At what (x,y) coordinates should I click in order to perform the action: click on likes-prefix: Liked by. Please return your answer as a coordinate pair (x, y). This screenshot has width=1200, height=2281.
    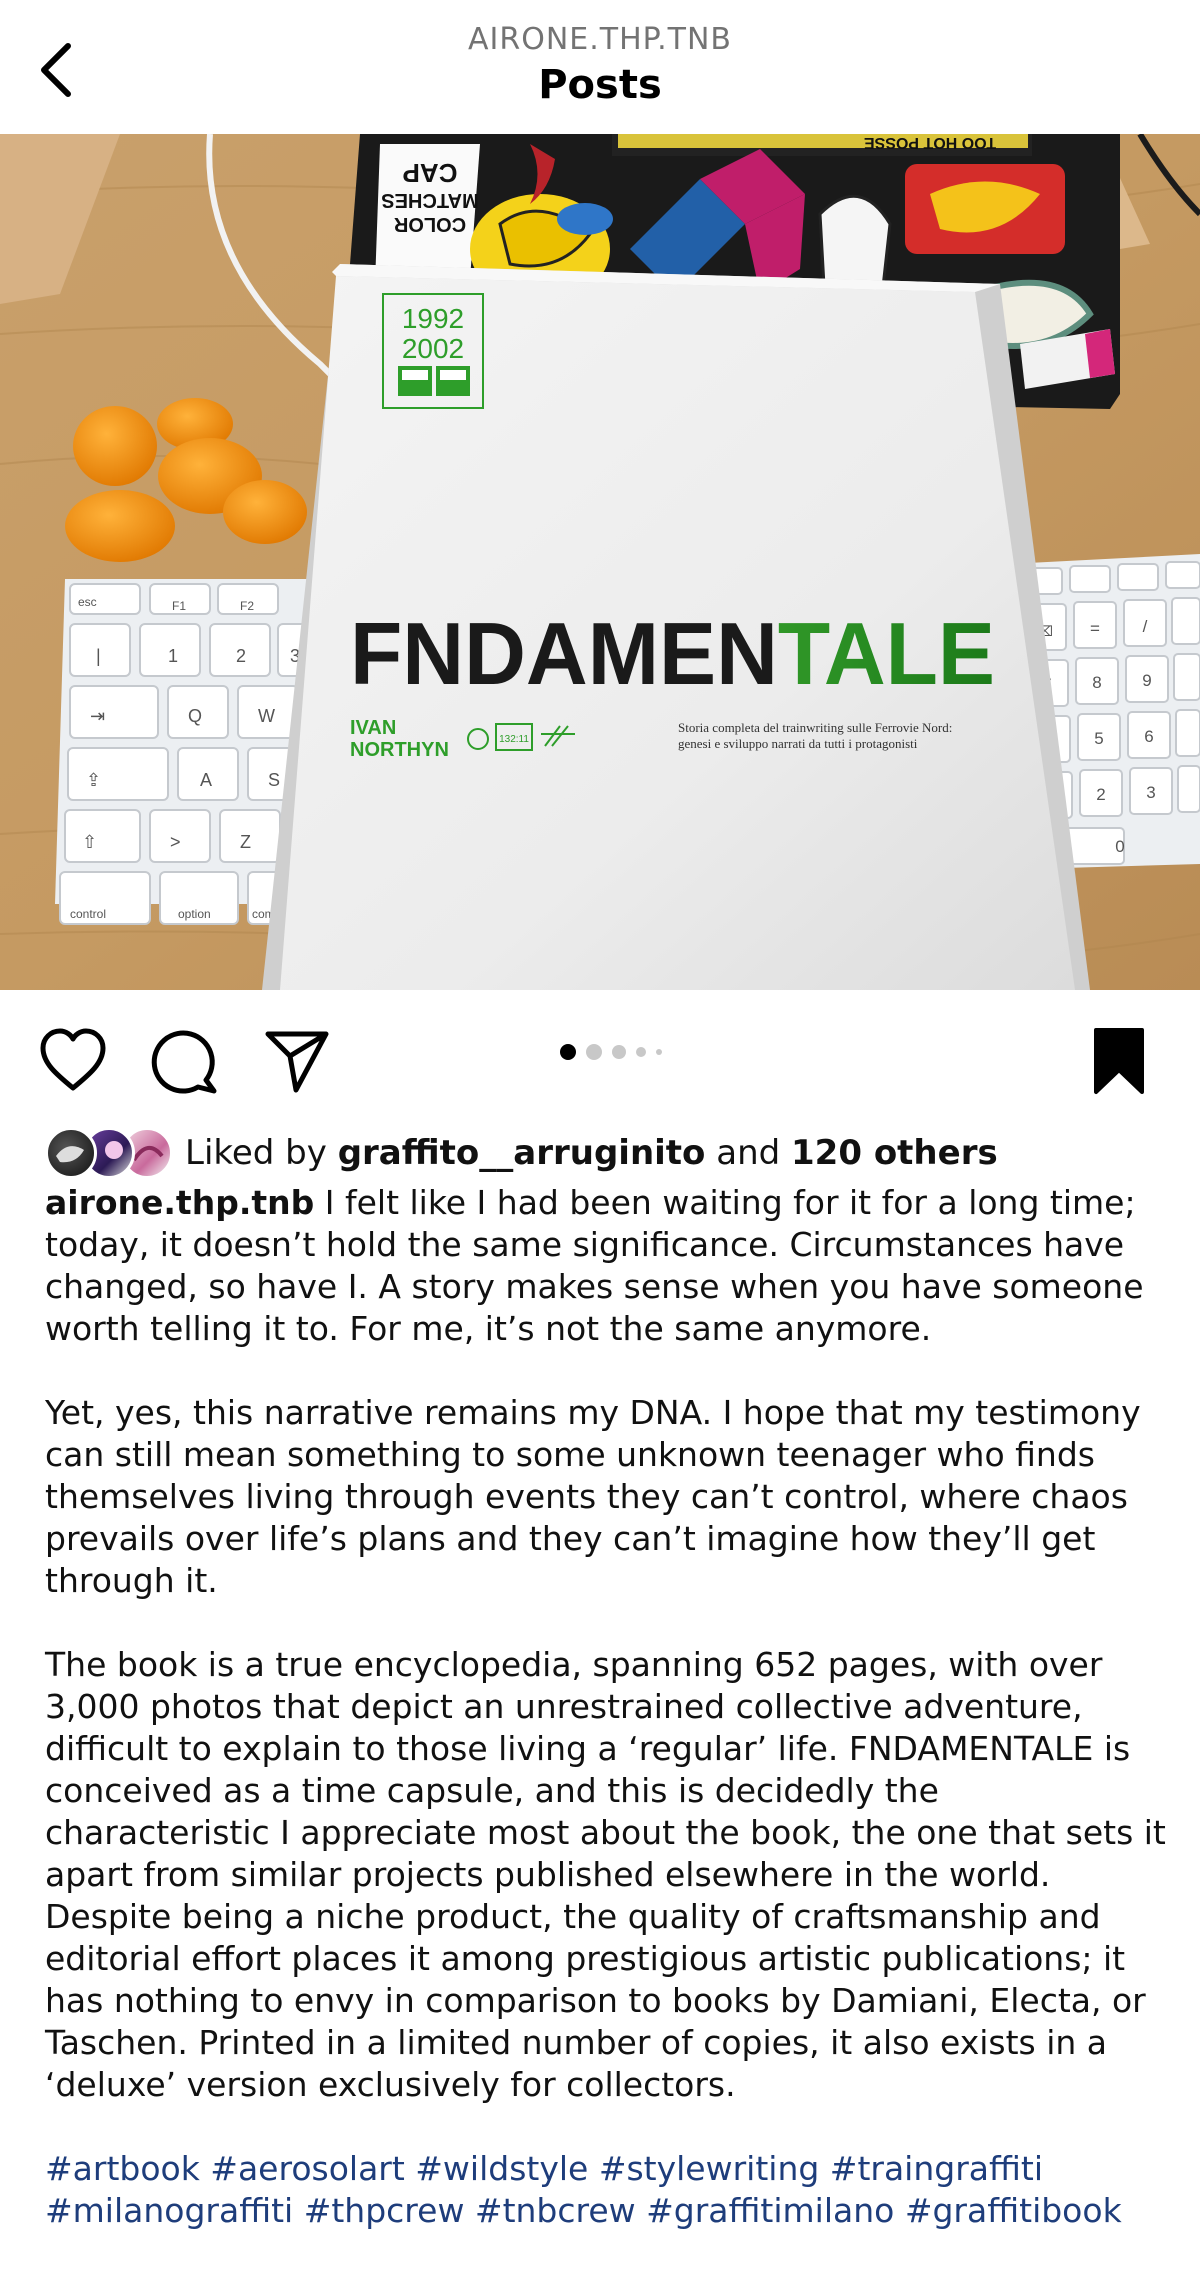
    Looking at the image, I should click on (261, 1153).